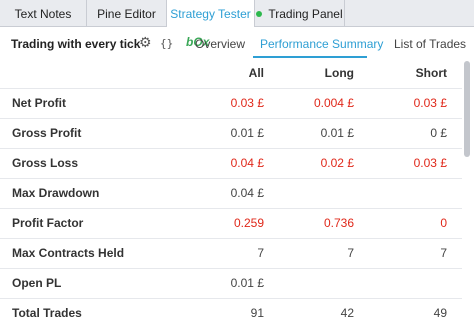 Image resolution: width=474 pixels, height=326 pixels. Describe the element at coordinates (260, 253) in the screenshot. I see `value-all: 7` at that location.